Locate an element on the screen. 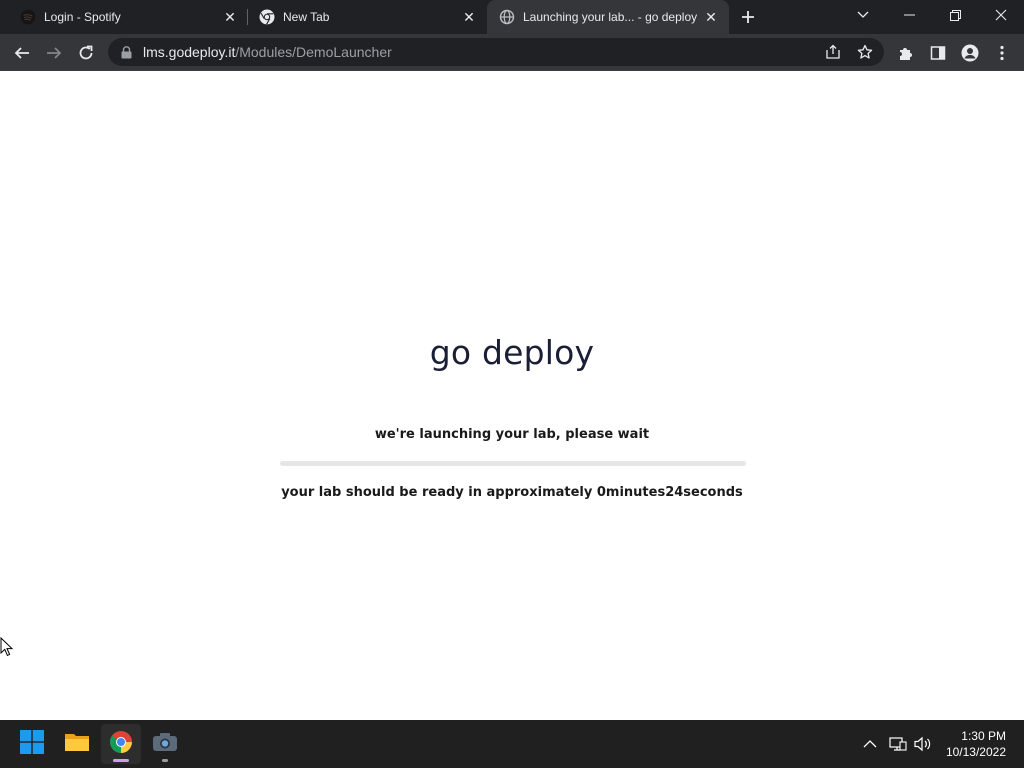 The height and width of the screenshot is (768, 1024). start-icon is located at coordinates (32, 744).